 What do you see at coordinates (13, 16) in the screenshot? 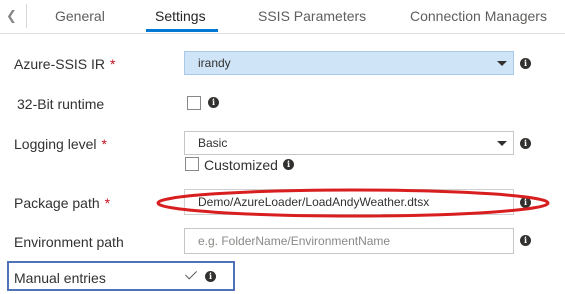
I see `chevron-left-icon: ❮` at bounding box center [13, 16].